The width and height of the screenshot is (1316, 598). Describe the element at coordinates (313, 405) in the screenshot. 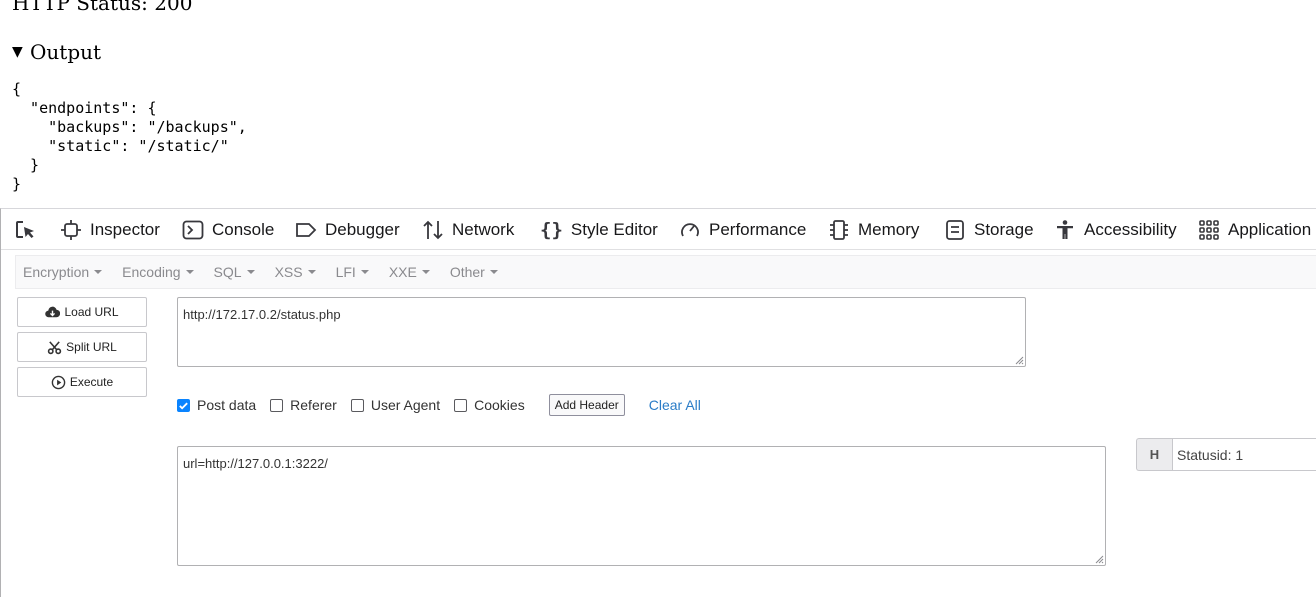

I see `referer-label: Referer` at that location.